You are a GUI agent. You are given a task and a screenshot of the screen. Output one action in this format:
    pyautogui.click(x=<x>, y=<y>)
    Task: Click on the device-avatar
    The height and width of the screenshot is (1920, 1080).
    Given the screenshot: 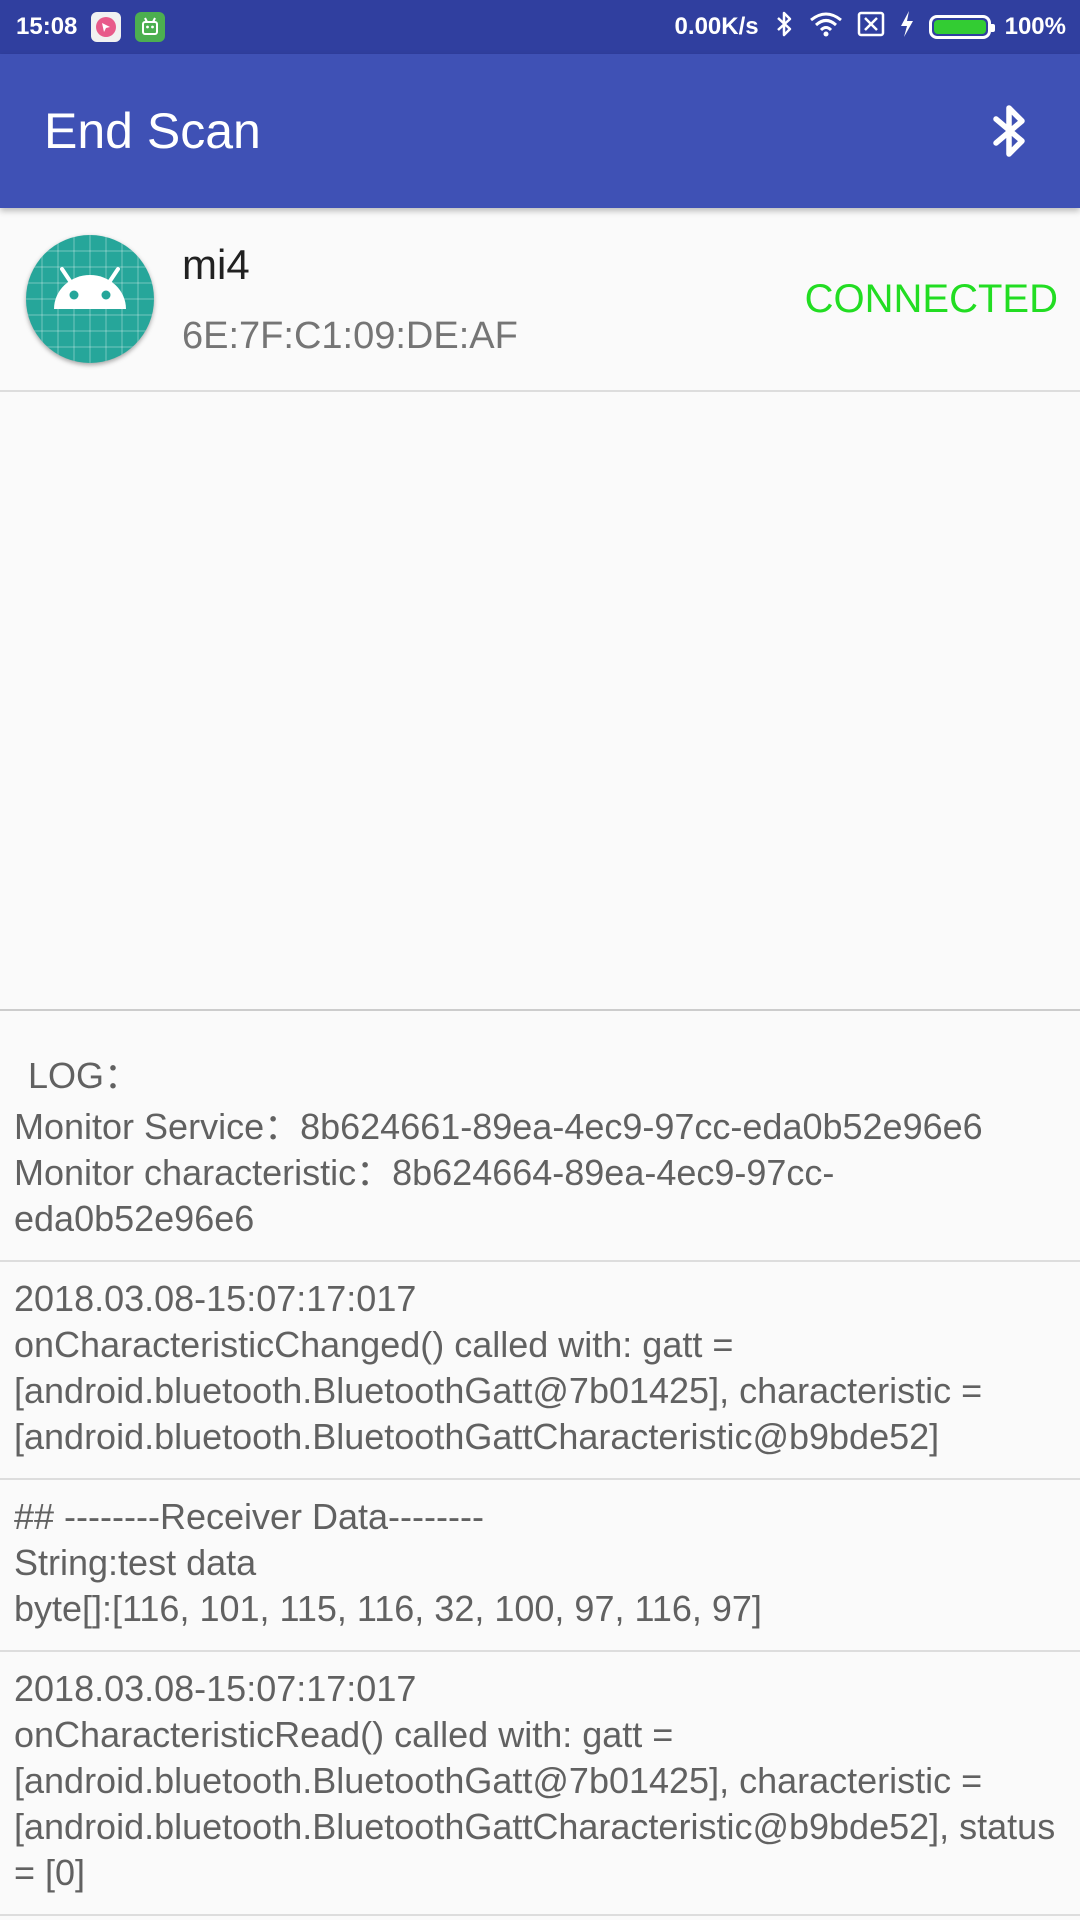 What is the action you would take?
    pyautogui.click(x=90, y=299)
    